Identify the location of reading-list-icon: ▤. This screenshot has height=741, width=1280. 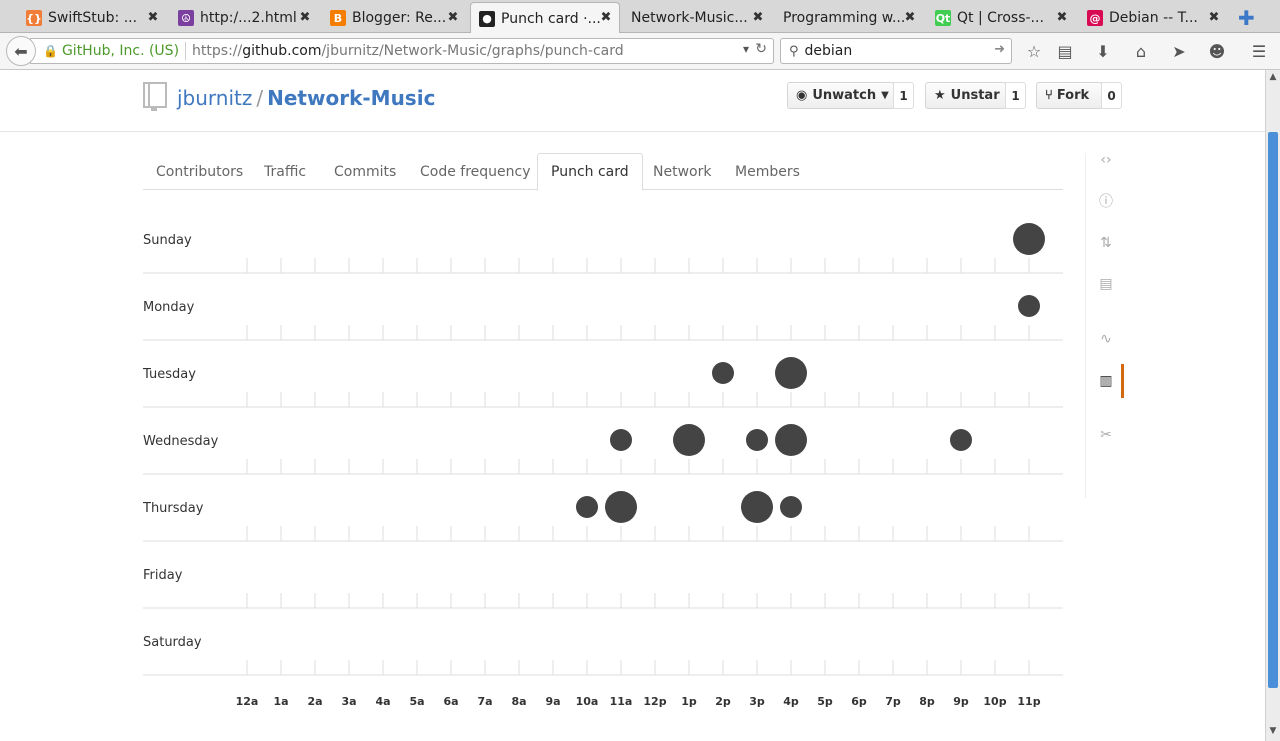
(1065, 51).